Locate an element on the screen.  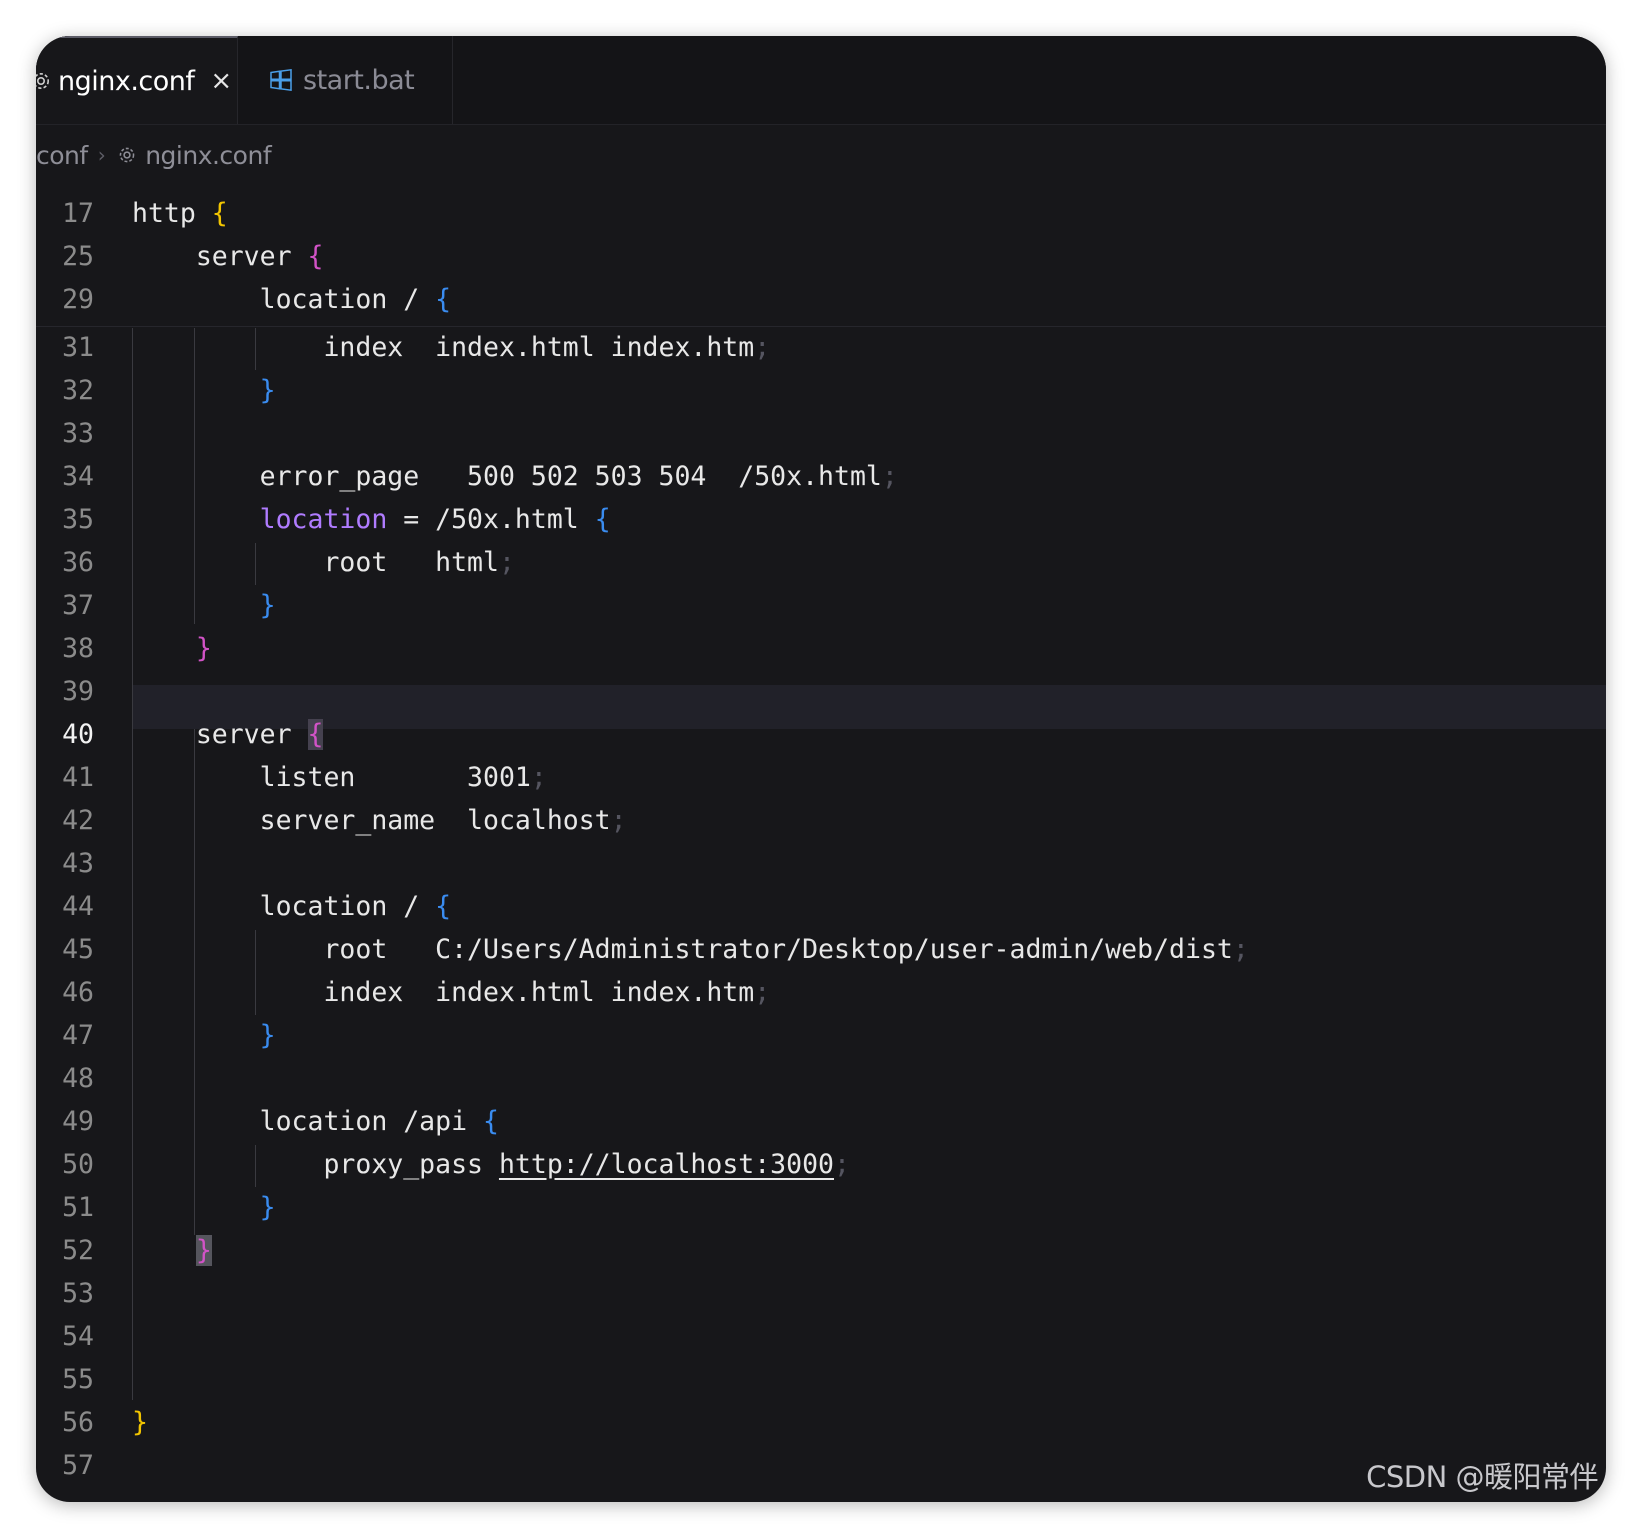
code-line: 34 error_page 500 502 503 504 /50x.html; is located at coordinates (821, 476).